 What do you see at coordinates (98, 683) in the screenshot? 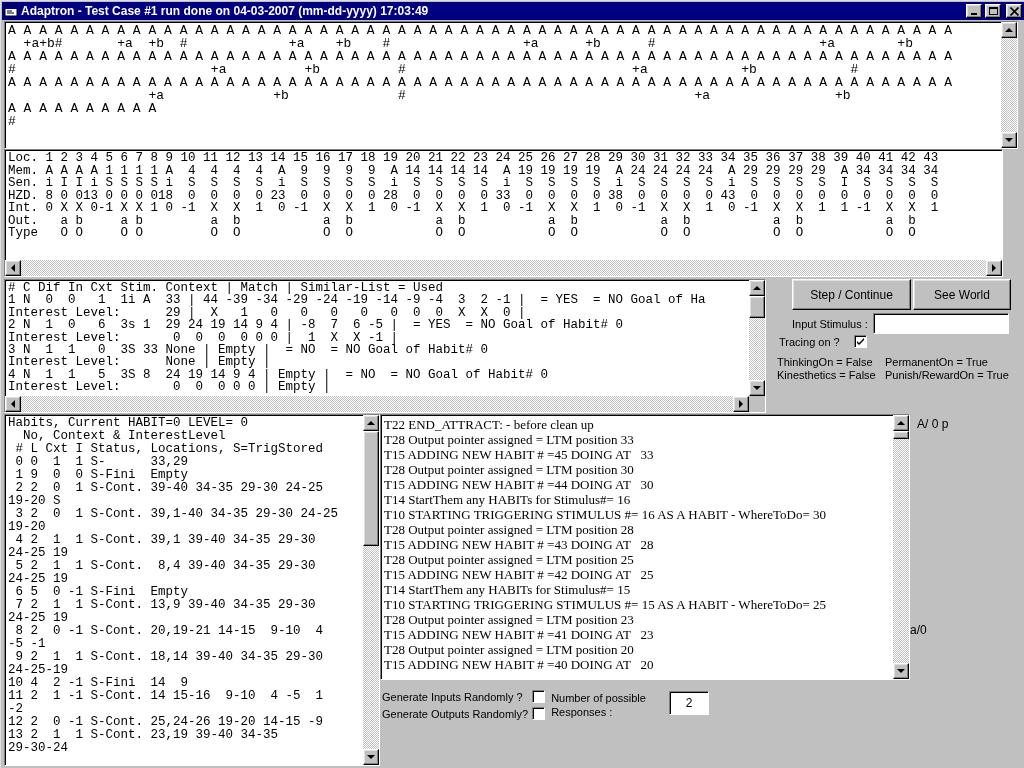
I see `habit-line: 10 4 2 -1 S-Fini 14 9` at bounding box center [98, 683].